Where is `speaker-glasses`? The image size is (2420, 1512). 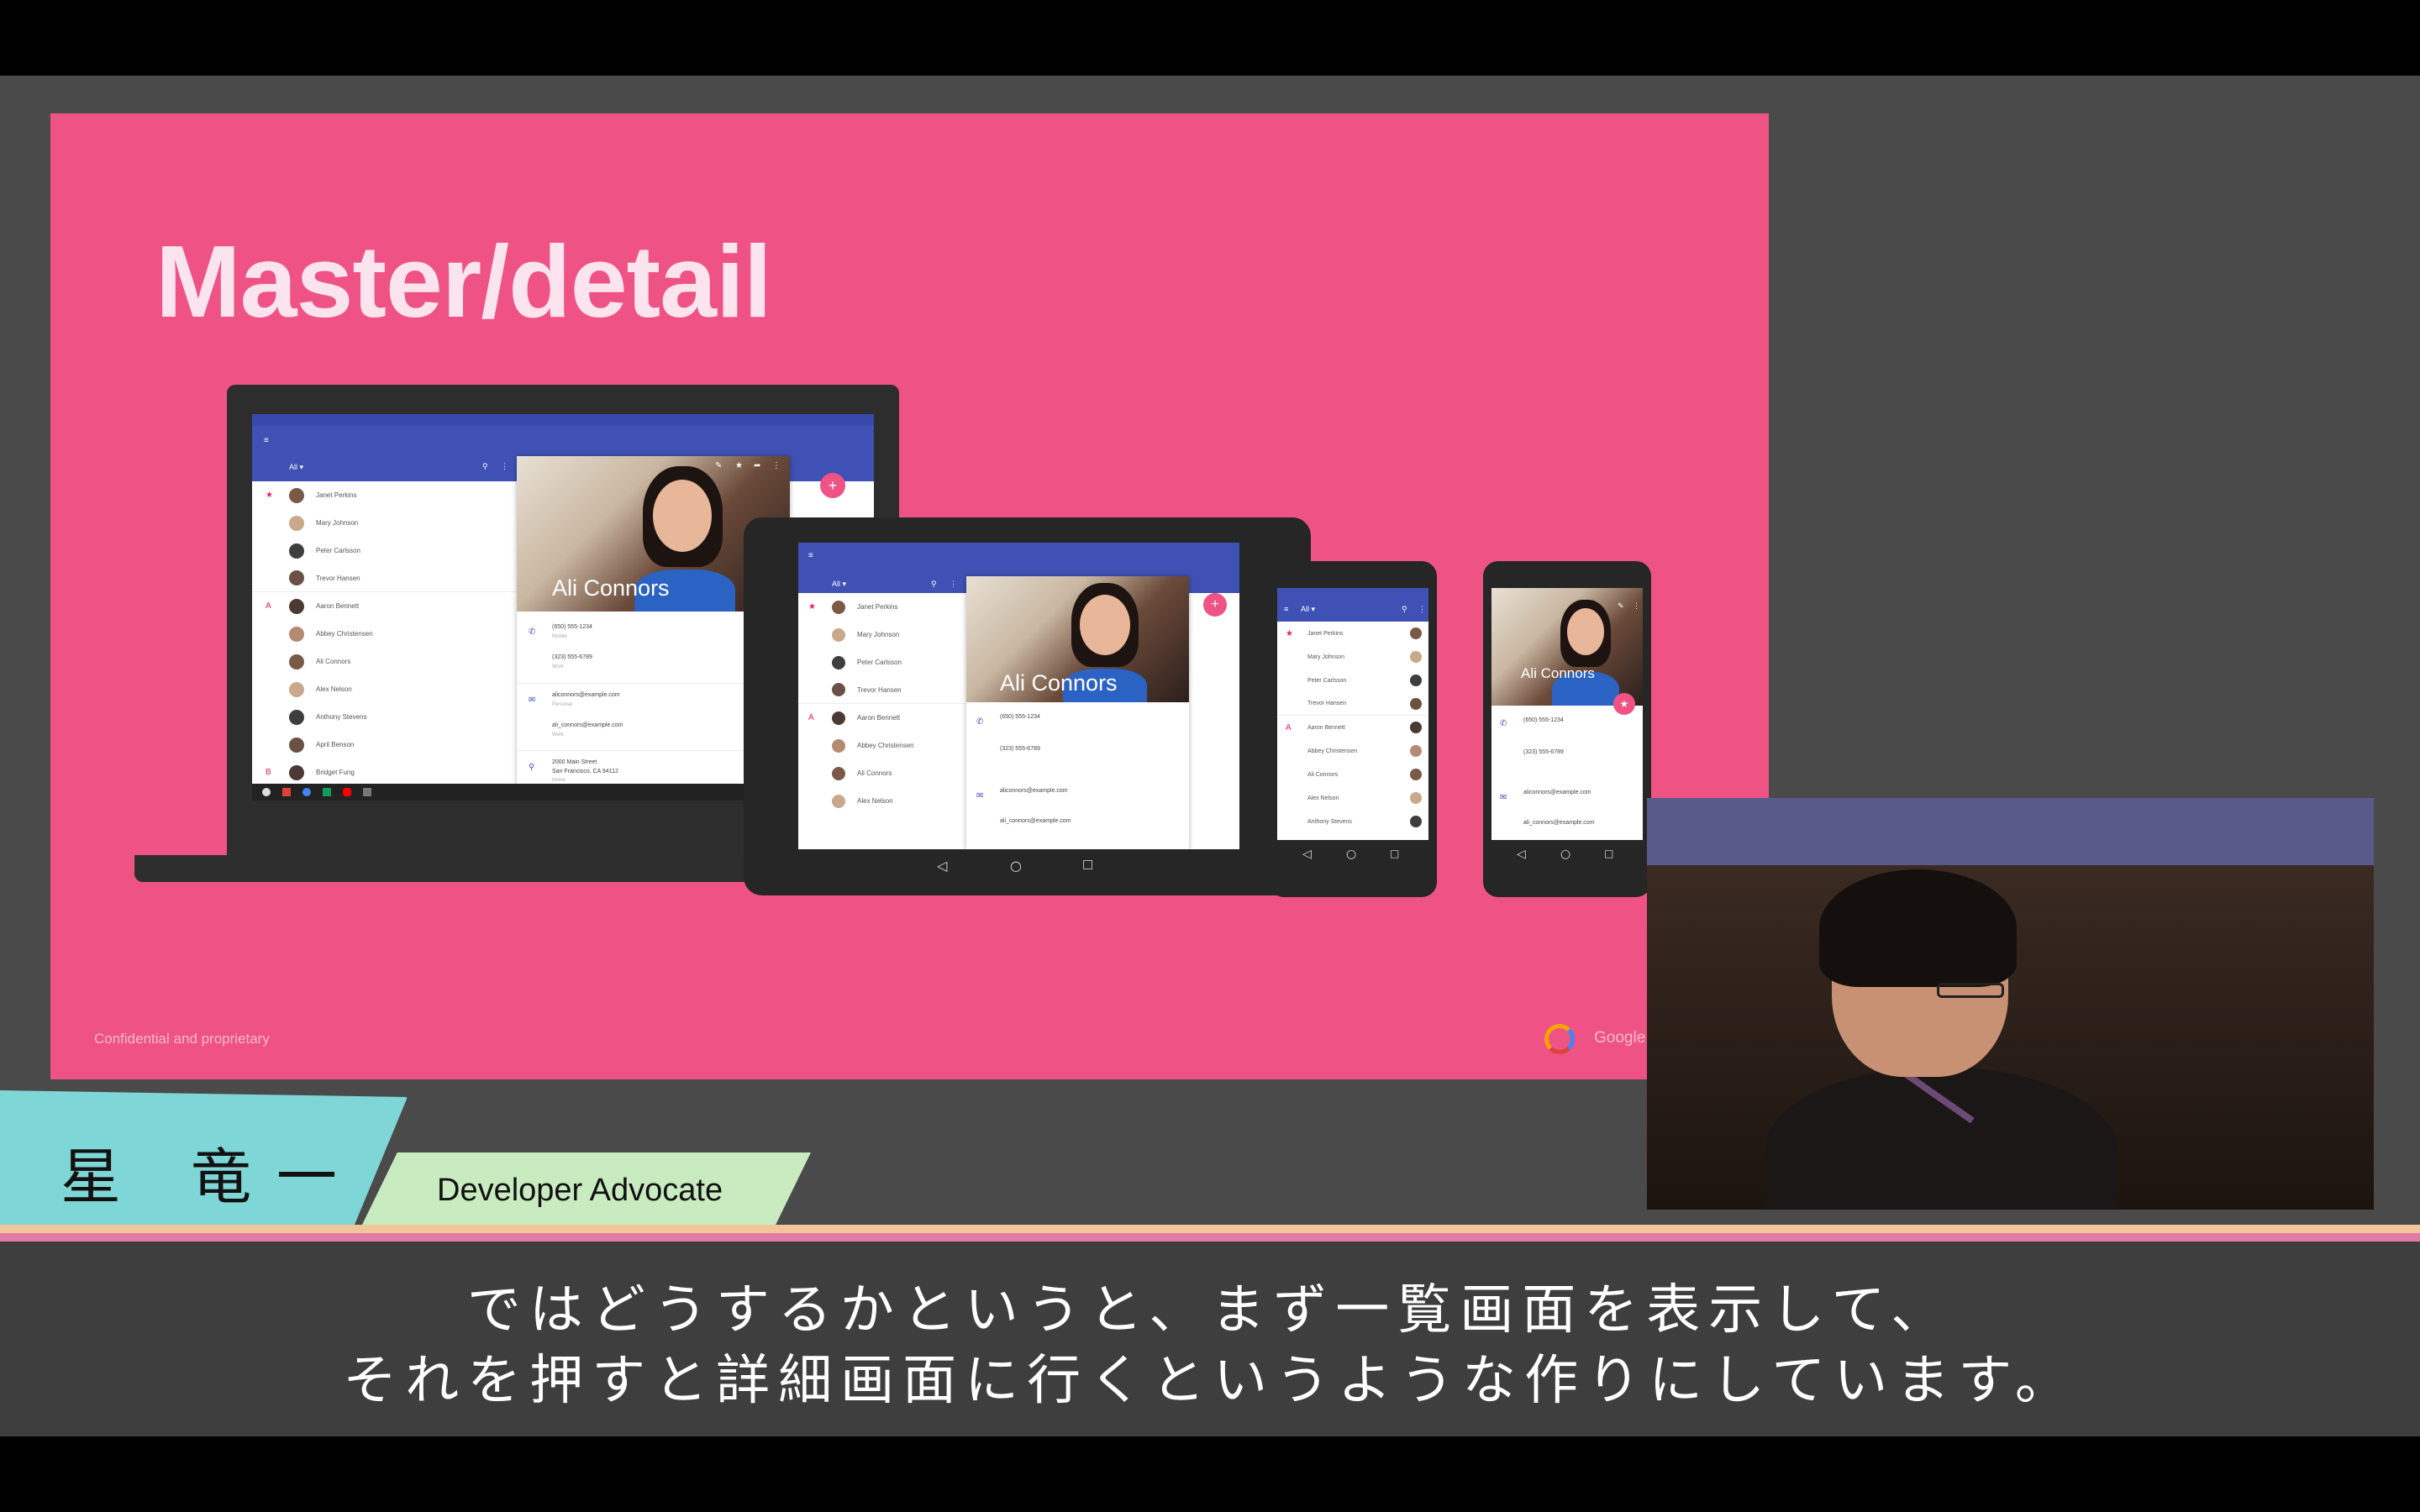 speaker-glasses is located at coordinates (1971, 990).